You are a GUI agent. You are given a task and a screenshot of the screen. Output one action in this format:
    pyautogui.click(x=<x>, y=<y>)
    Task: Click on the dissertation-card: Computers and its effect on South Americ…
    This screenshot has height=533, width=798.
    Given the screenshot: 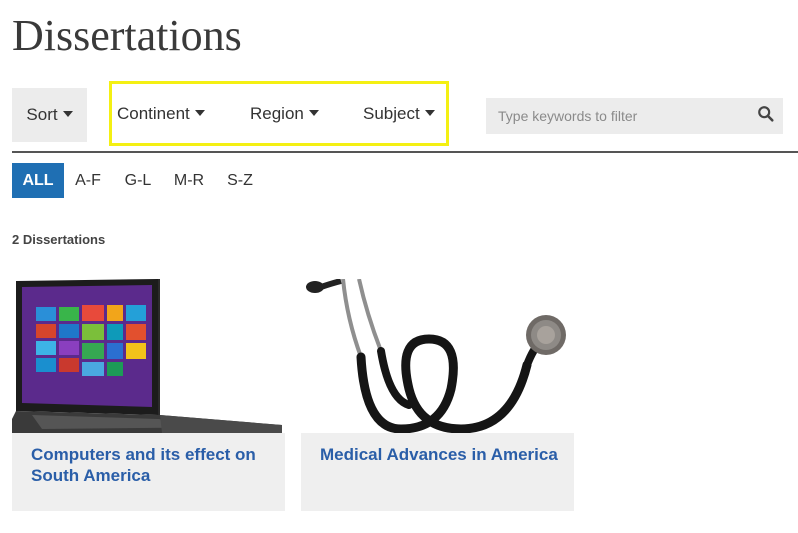 What is the action you would take?
    pyautogui.click(x=148, y=395)
    